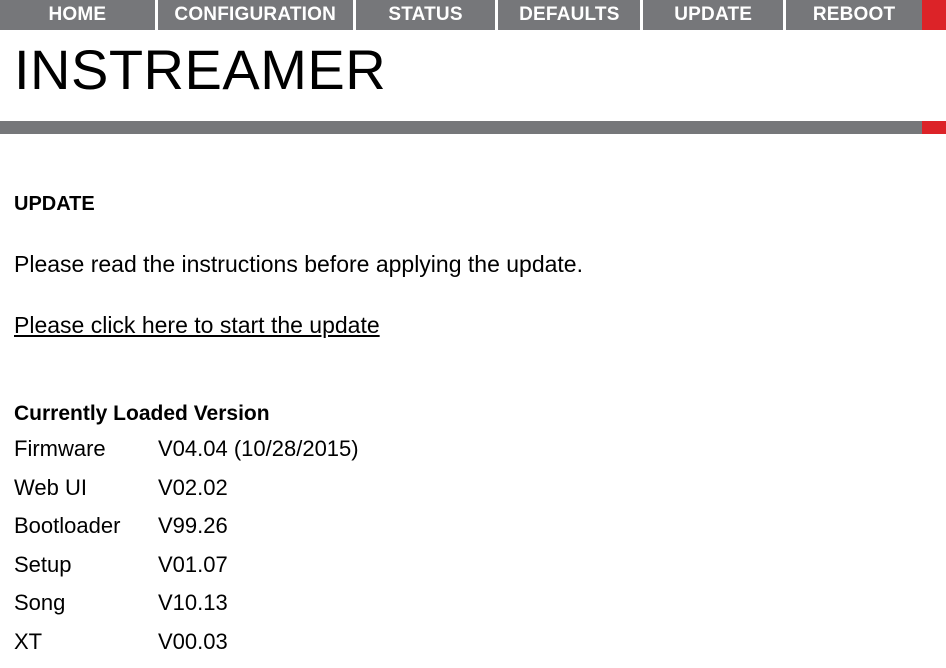 The image size is (946, 668). I want to click on header-area: INSTREAMER, so click(473, 75).